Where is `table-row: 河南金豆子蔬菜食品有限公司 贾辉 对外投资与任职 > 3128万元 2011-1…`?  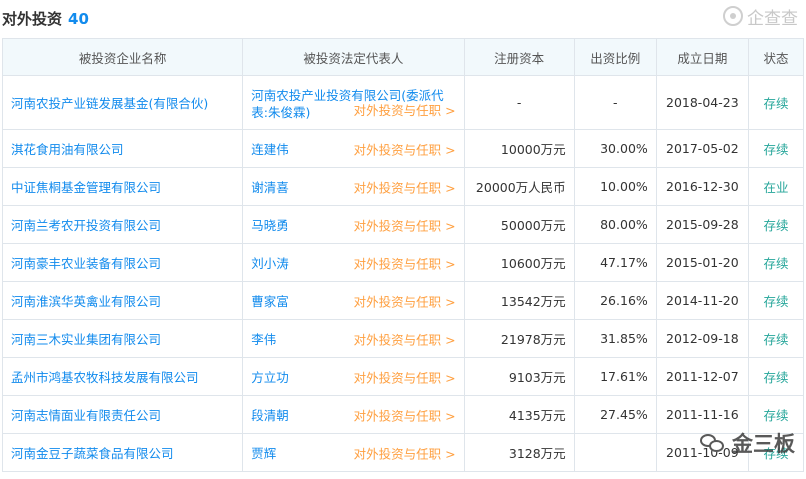
table-row: 河南金豆子蔬菜食品有限公司 贾辉 对外投资与任职 > 3128万元 2011-1… is located at coordinates (403, 452).